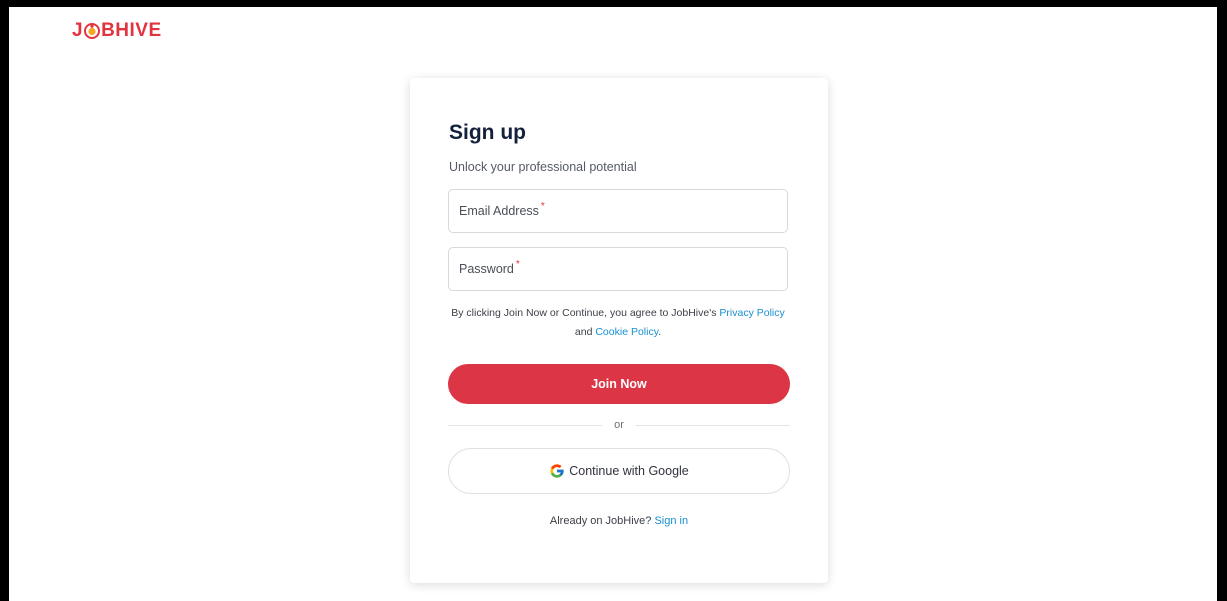 The height and width of the screenshot is (601, 1227). I want to click on divider-line-right, so click(712, 425).